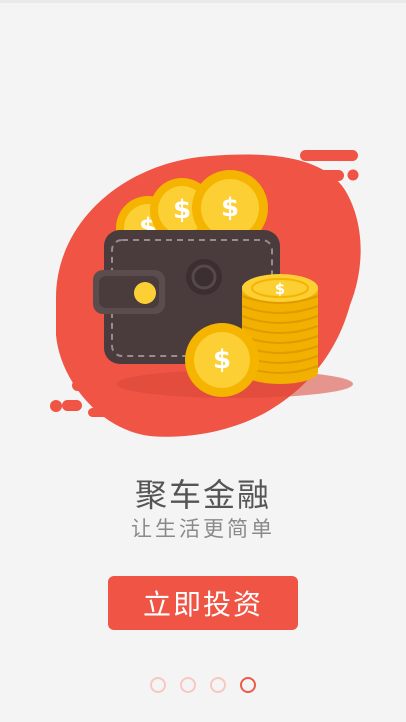 This screenshot has width=406, height=722. I want to click on app-slogan: 让生活更简单, so click(203, 529).